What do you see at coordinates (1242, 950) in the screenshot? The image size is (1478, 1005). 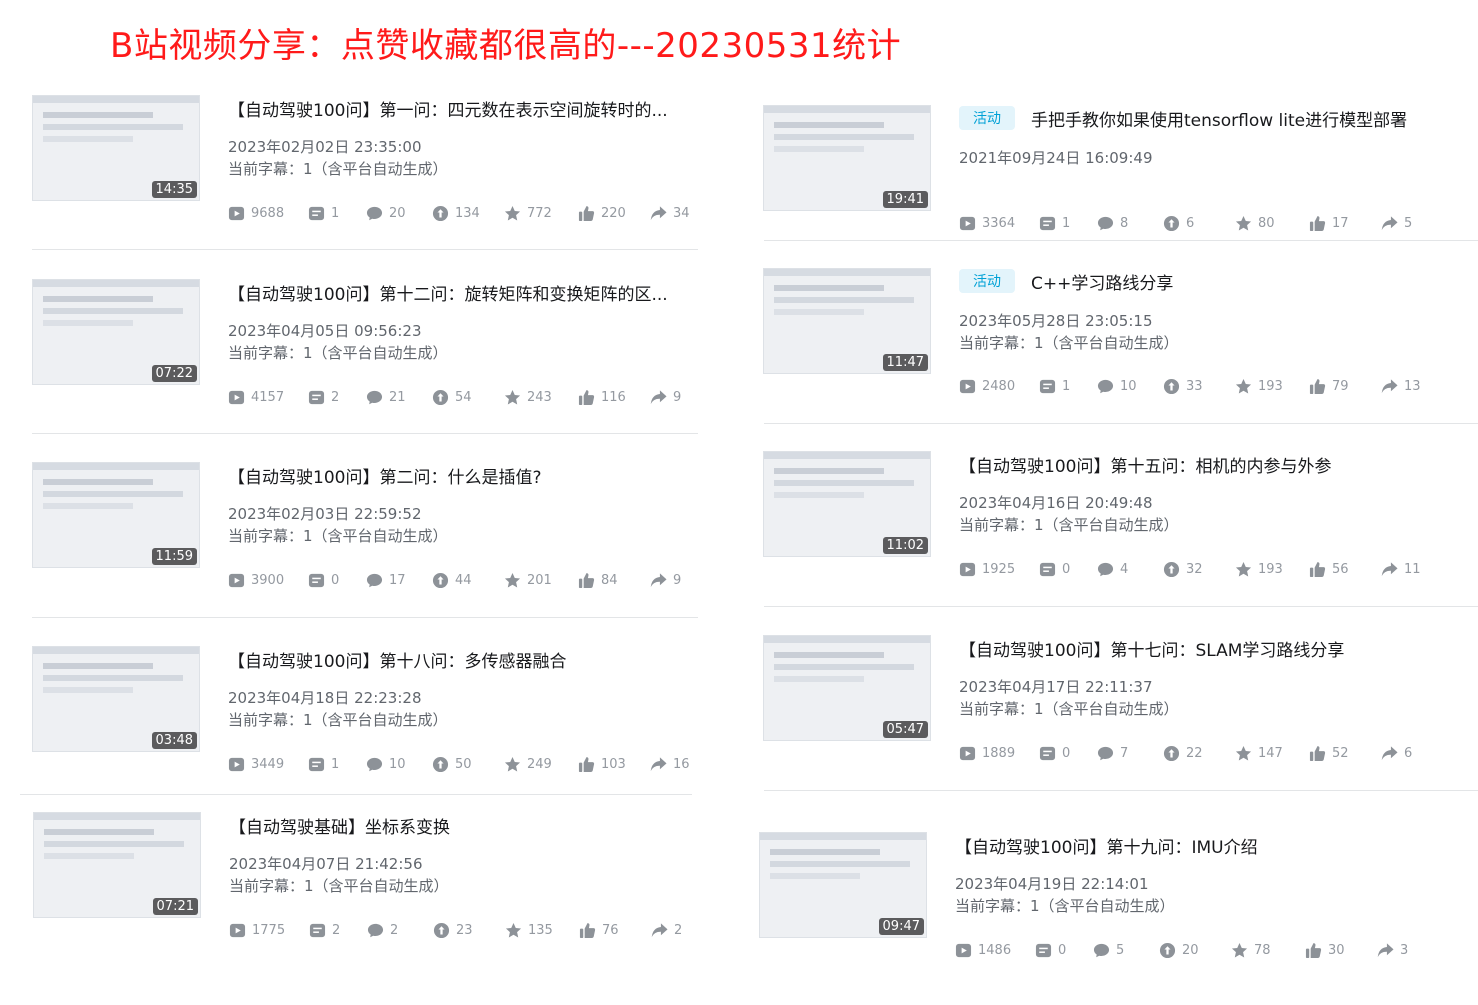 I see `star-icon` at bounding box center [1242, 950].